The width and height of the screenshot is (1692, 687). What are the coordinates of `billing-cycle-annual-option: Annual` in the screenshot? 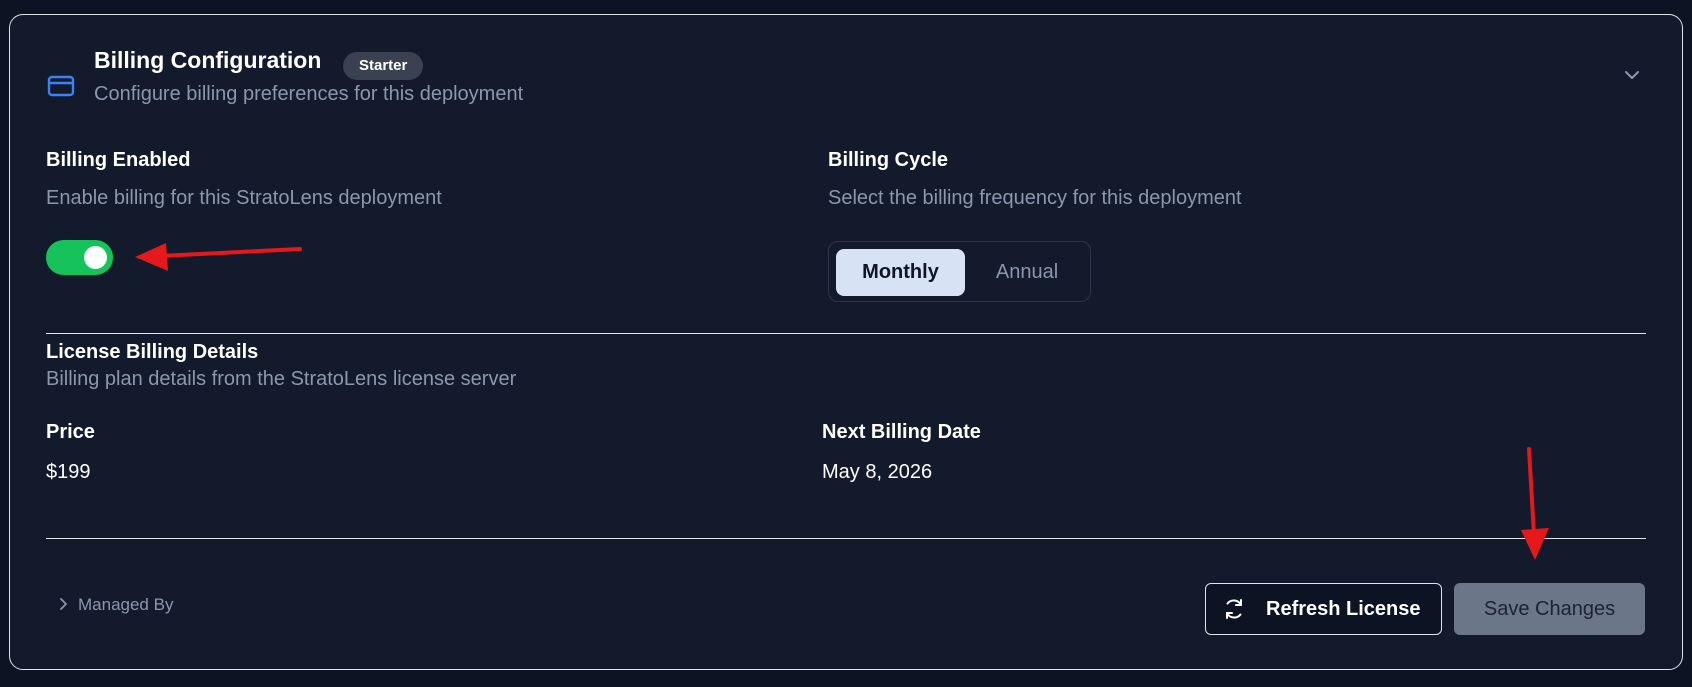 It's located at (1027, 272).